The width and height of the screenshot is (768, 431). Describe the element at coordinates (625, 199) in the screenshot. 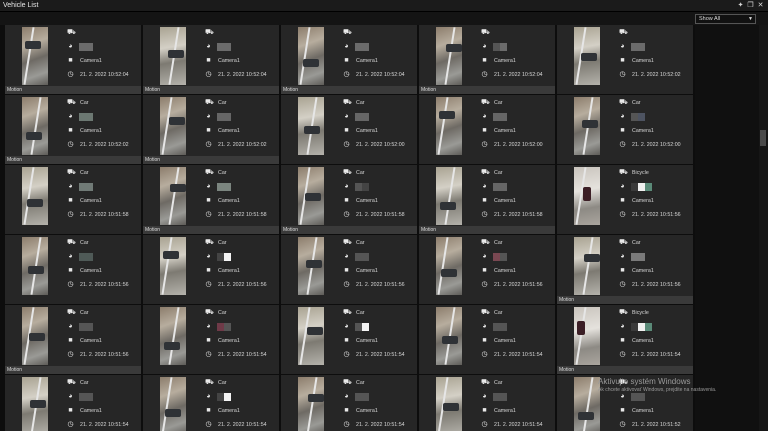

I see `vehicle-card: ⛟ Bicycle ◕ ■ Camera1 ◷ 21. 2. 2022 10:51:56` at that location.